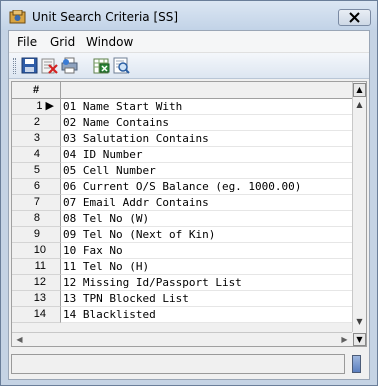  Describe the element at coordinates (356, 364) in the screenshot. I see `status-indicator` at that location.